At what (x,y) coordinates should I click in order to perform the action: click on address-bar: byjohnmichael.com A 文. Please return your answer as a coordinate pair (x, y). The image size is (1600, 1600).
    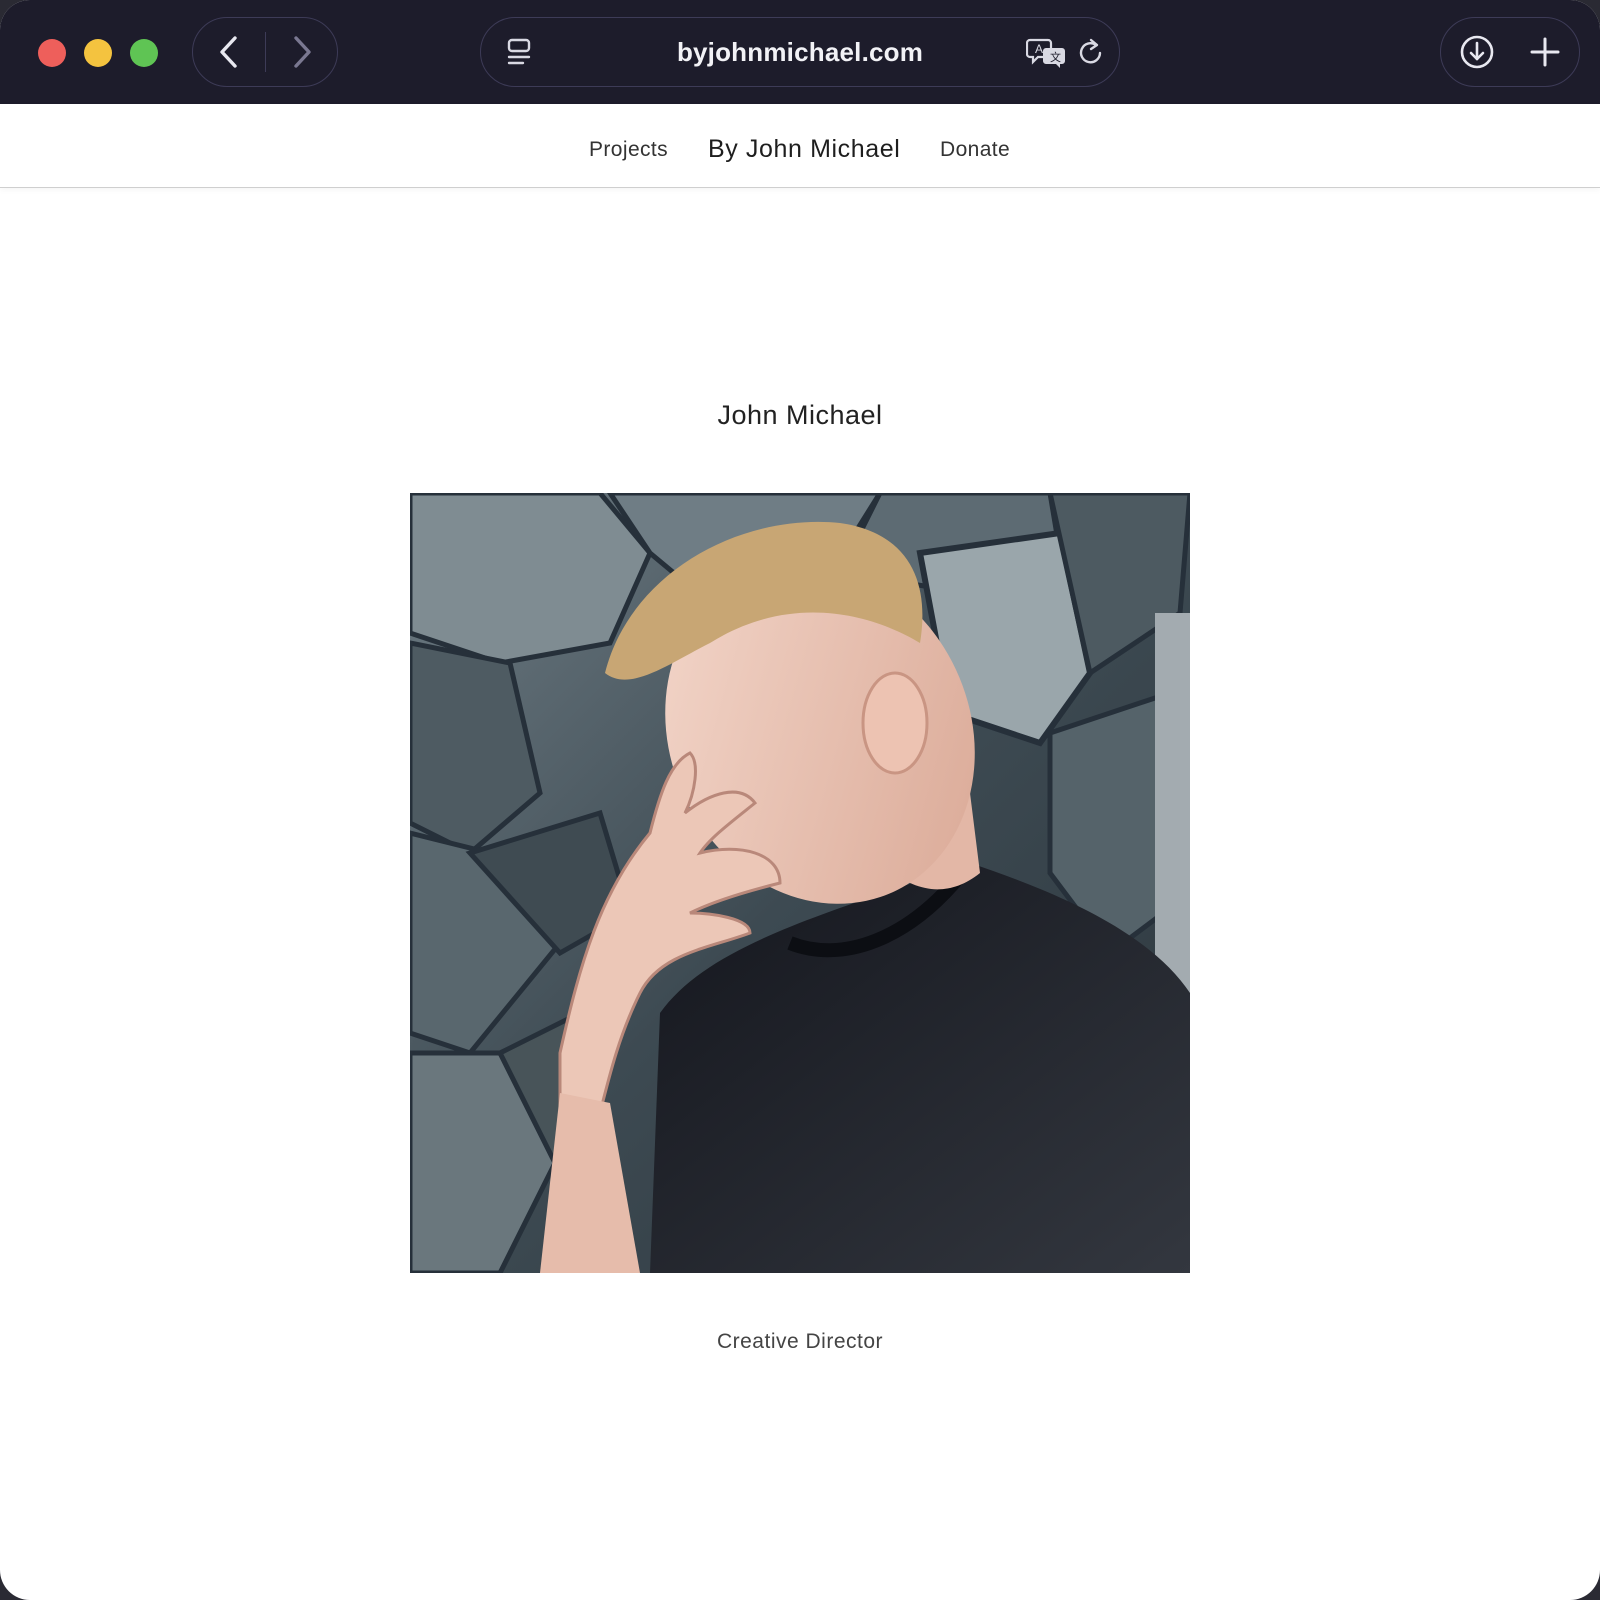
    Looking at the image, I should click on (800, 52).